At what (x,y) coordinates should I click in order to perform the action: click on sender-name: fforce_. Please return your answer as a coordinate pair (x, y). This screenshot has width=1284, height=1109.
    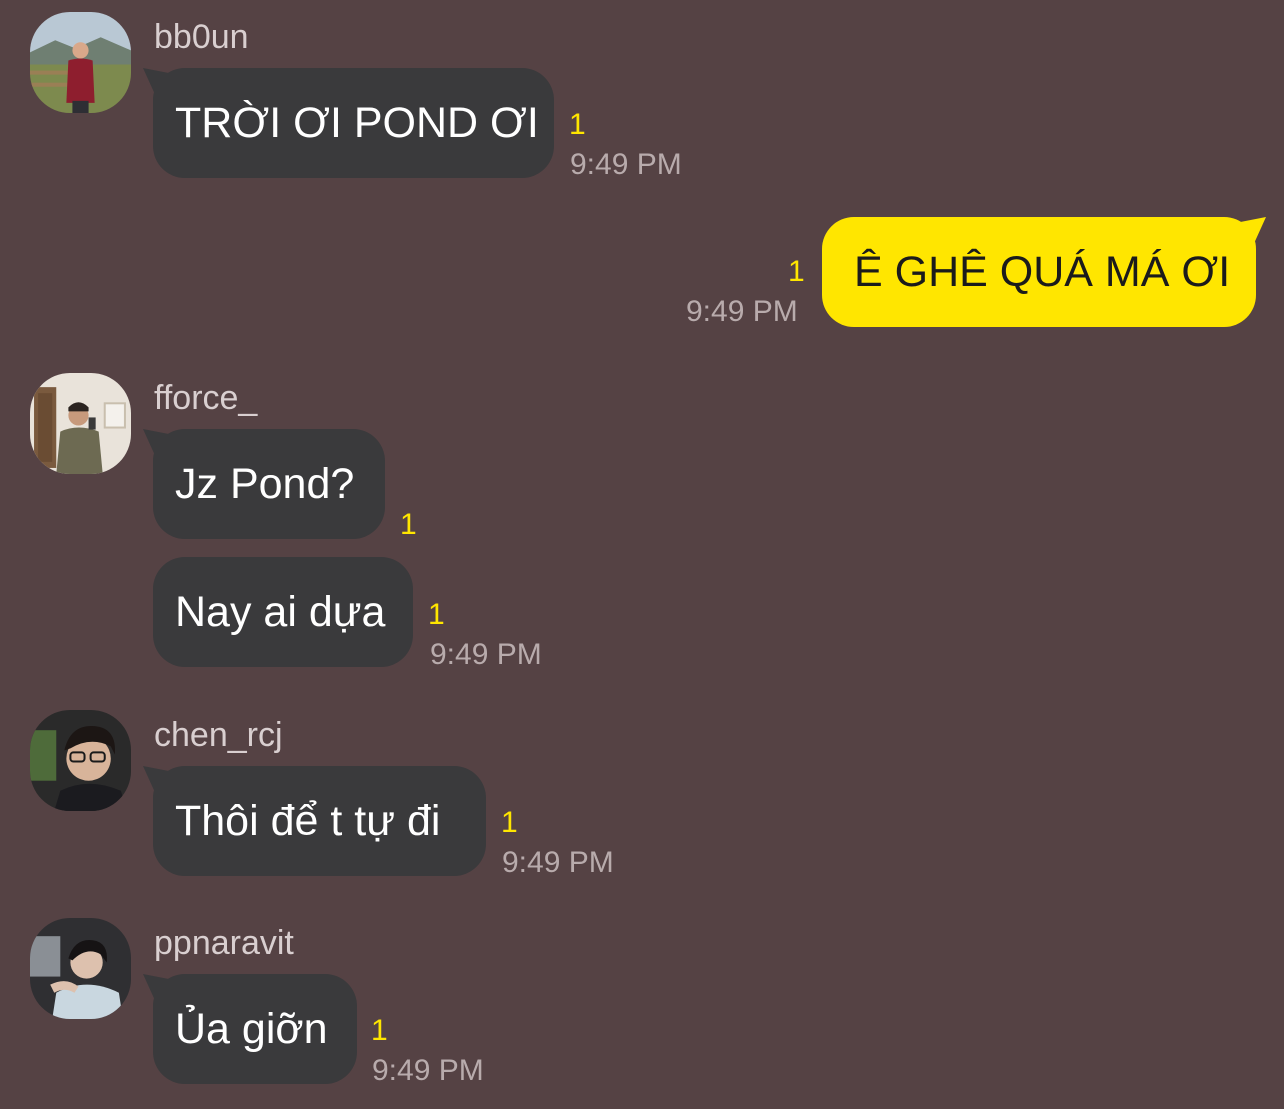
    Looking at the image, I should click on (206, 398).